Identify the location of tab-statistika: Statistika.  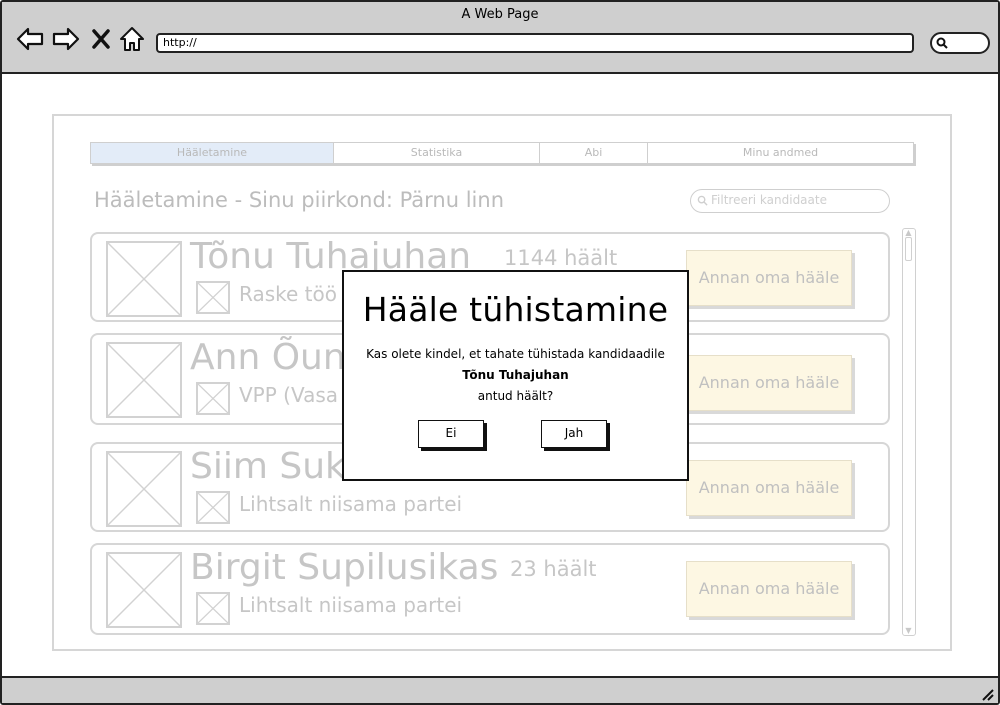
(437, 153).